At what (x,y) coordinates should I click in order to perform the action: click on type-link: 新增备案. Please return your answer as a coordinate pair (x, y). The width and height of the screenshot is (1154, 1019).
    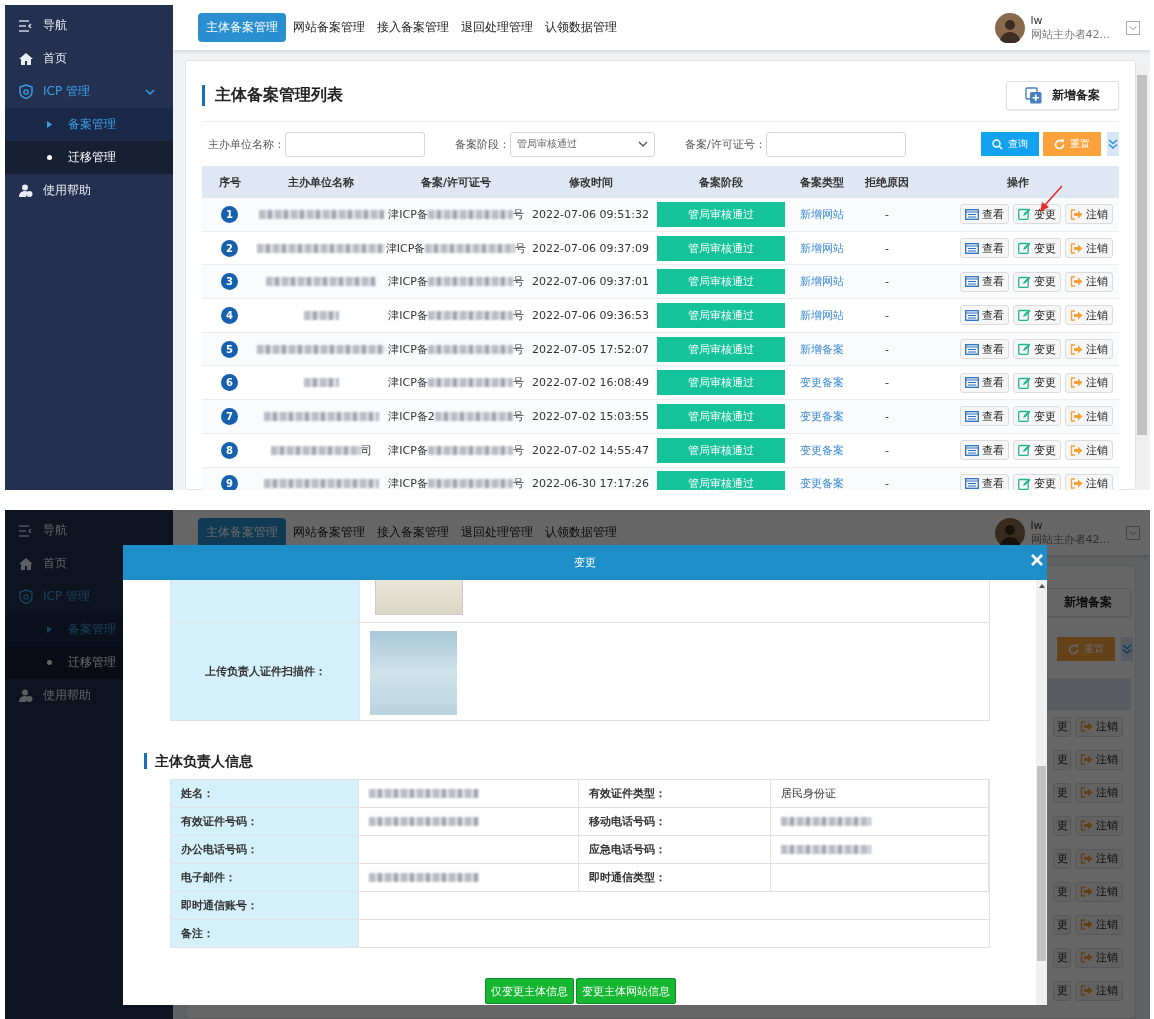
    Looking at the image, I should click on (822, 349).